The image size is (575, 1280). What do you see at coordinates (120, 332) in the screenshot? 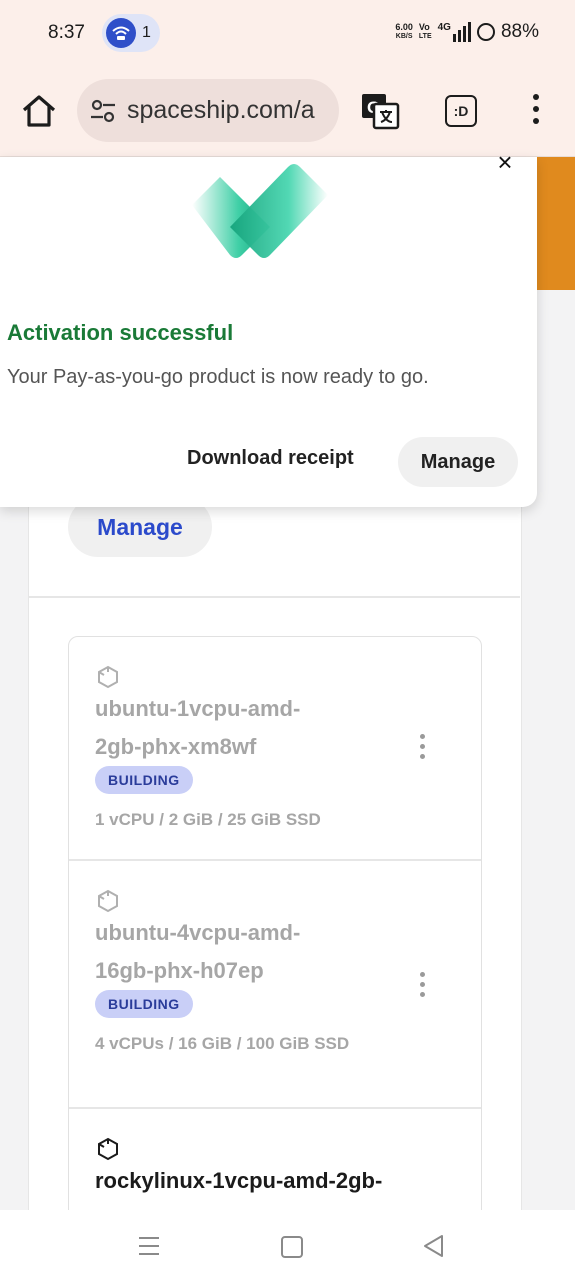
I see `popup-title: Activation successful` at bounding box center [120, 332].